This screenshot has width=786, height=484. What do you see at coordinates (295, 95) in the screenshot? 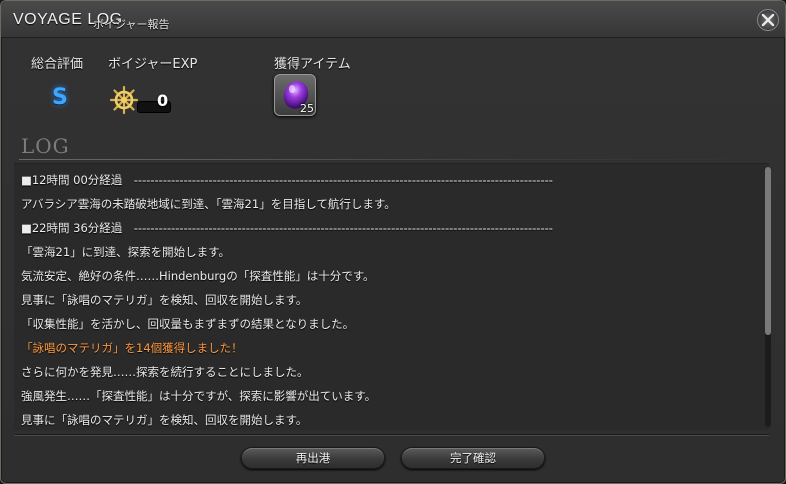
I see `item-slot: 25` at bounding box center [295, 95].